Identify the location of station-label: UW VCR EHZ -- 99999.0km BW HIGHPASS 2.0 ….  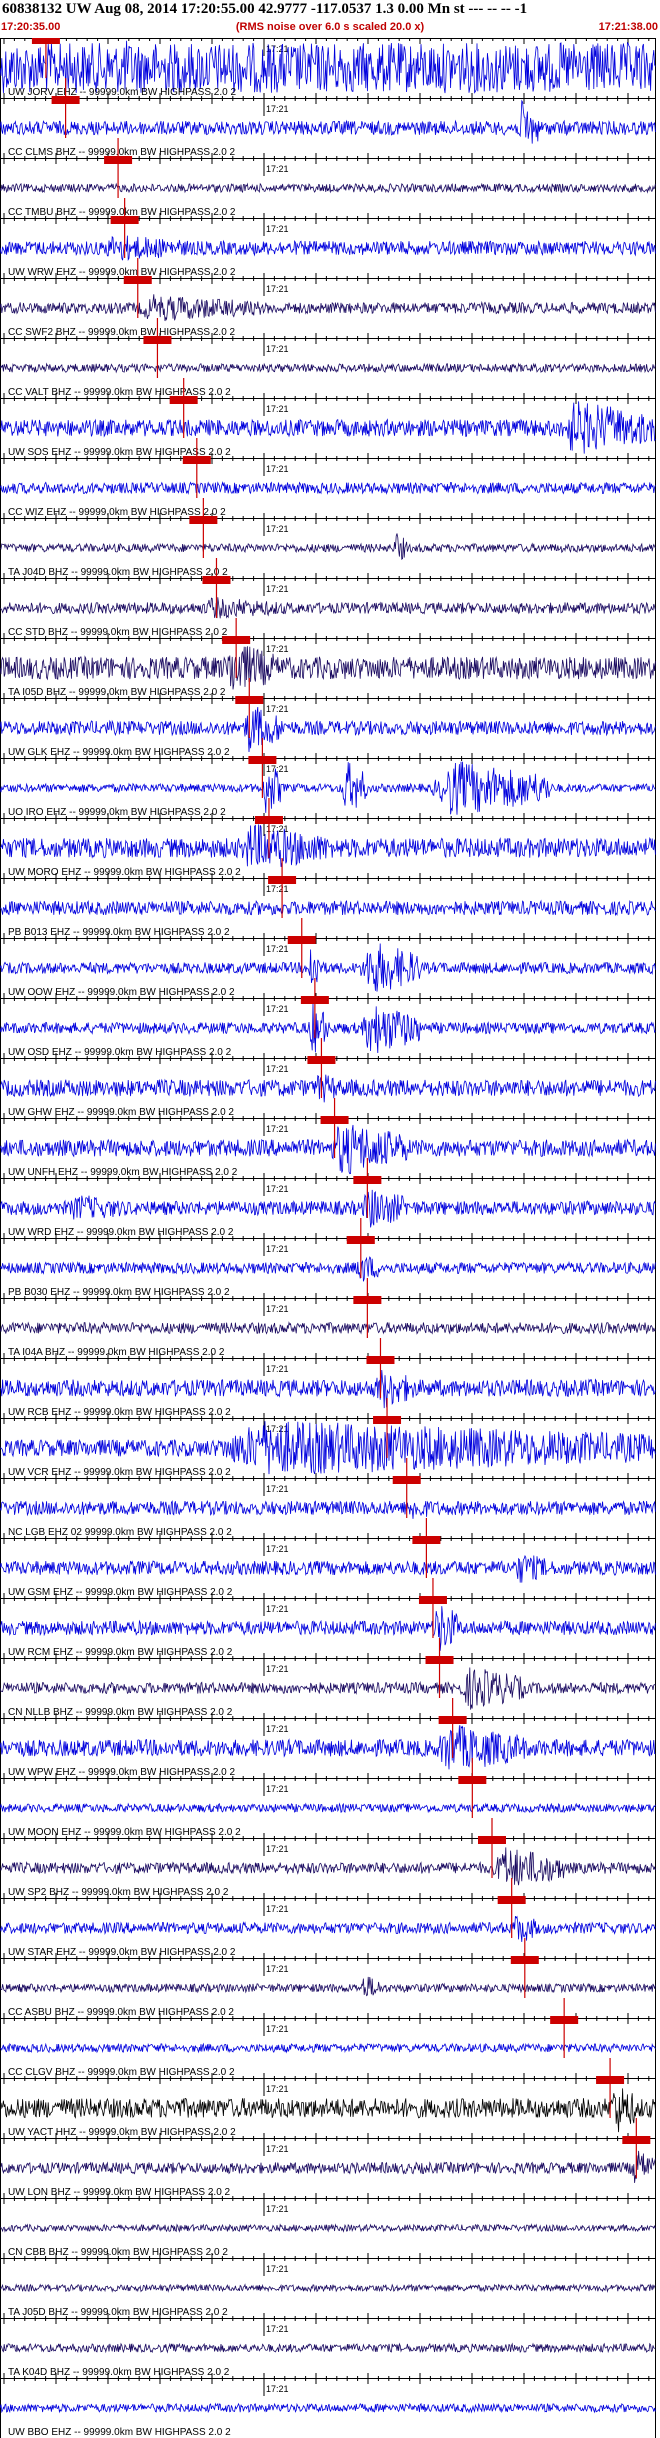
(119, 1472).